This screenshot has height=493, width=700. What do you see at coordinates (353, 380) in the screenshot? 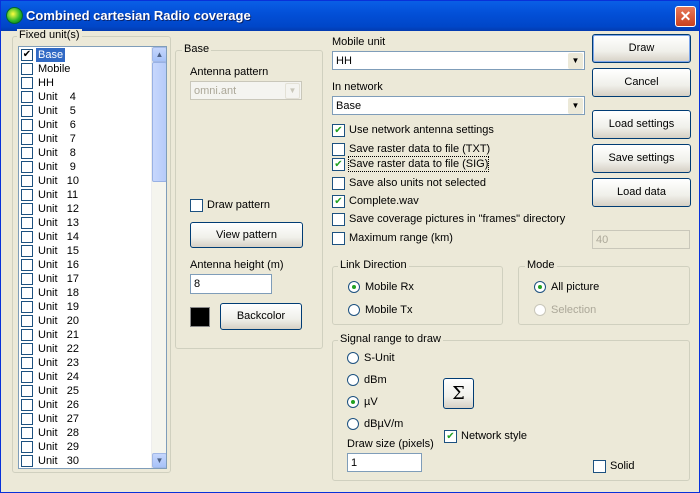
I see `dbm-dot` at bounding box center [353, 380].